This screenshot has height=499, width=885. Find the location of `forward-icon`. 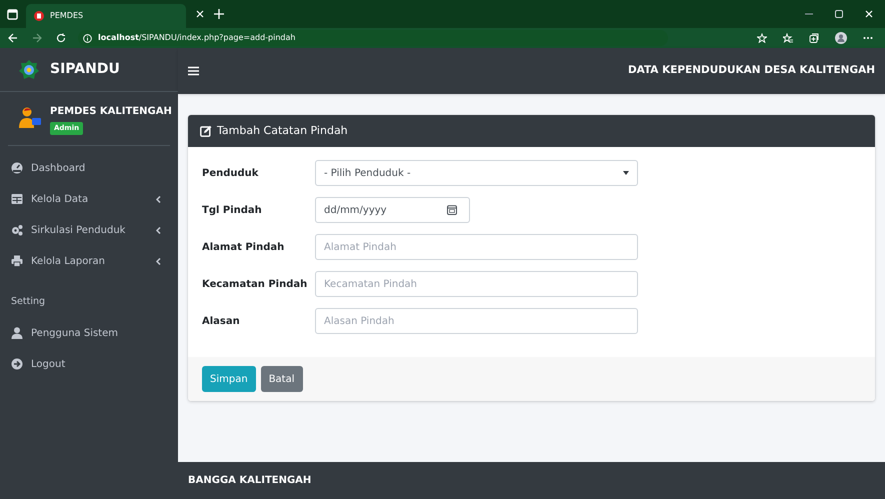

forward-icon is located at coordinates (37, 38).